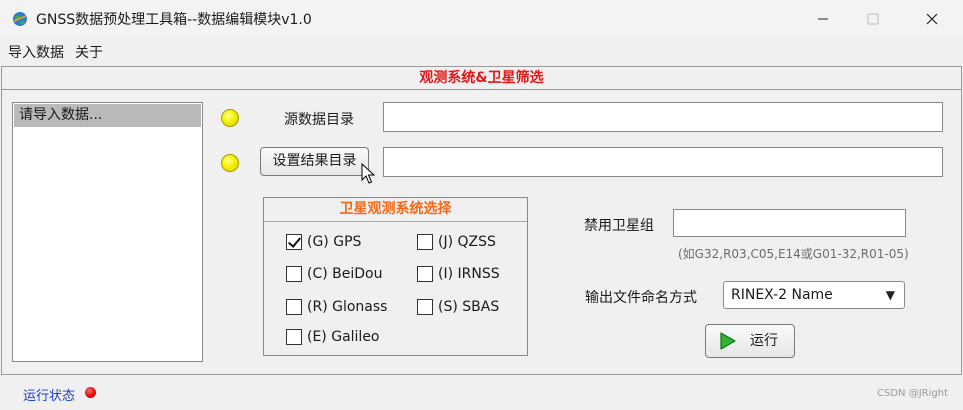  I want to click on globe-icon, so click(20, 19).